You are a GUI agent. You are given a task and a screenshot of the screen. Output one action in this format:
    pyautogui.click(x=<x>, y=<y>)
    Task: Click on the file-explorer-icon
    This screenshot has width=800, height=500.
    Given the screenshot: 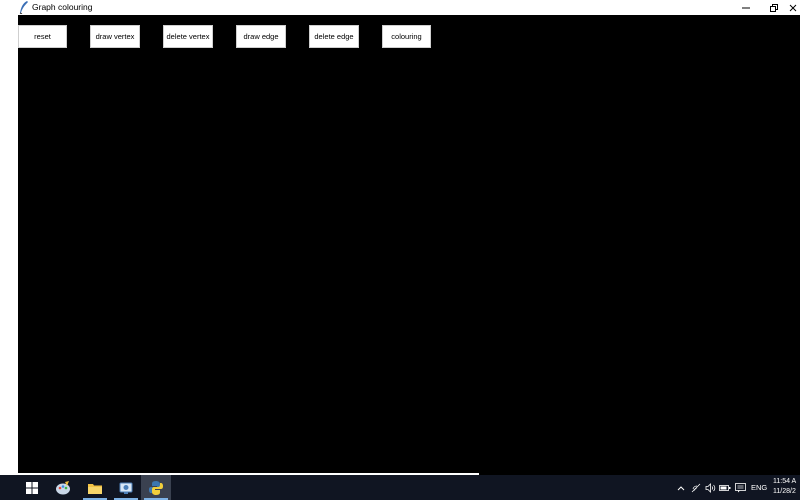 What is the action you would take?
    pyautogui.click(x=95, y=487)
    